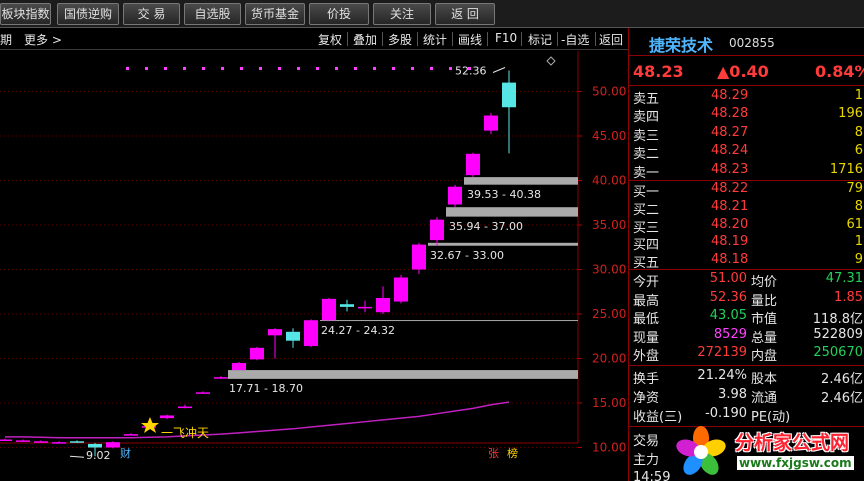  I want to click on y-tick-label: 10.00, so click(609, 448).